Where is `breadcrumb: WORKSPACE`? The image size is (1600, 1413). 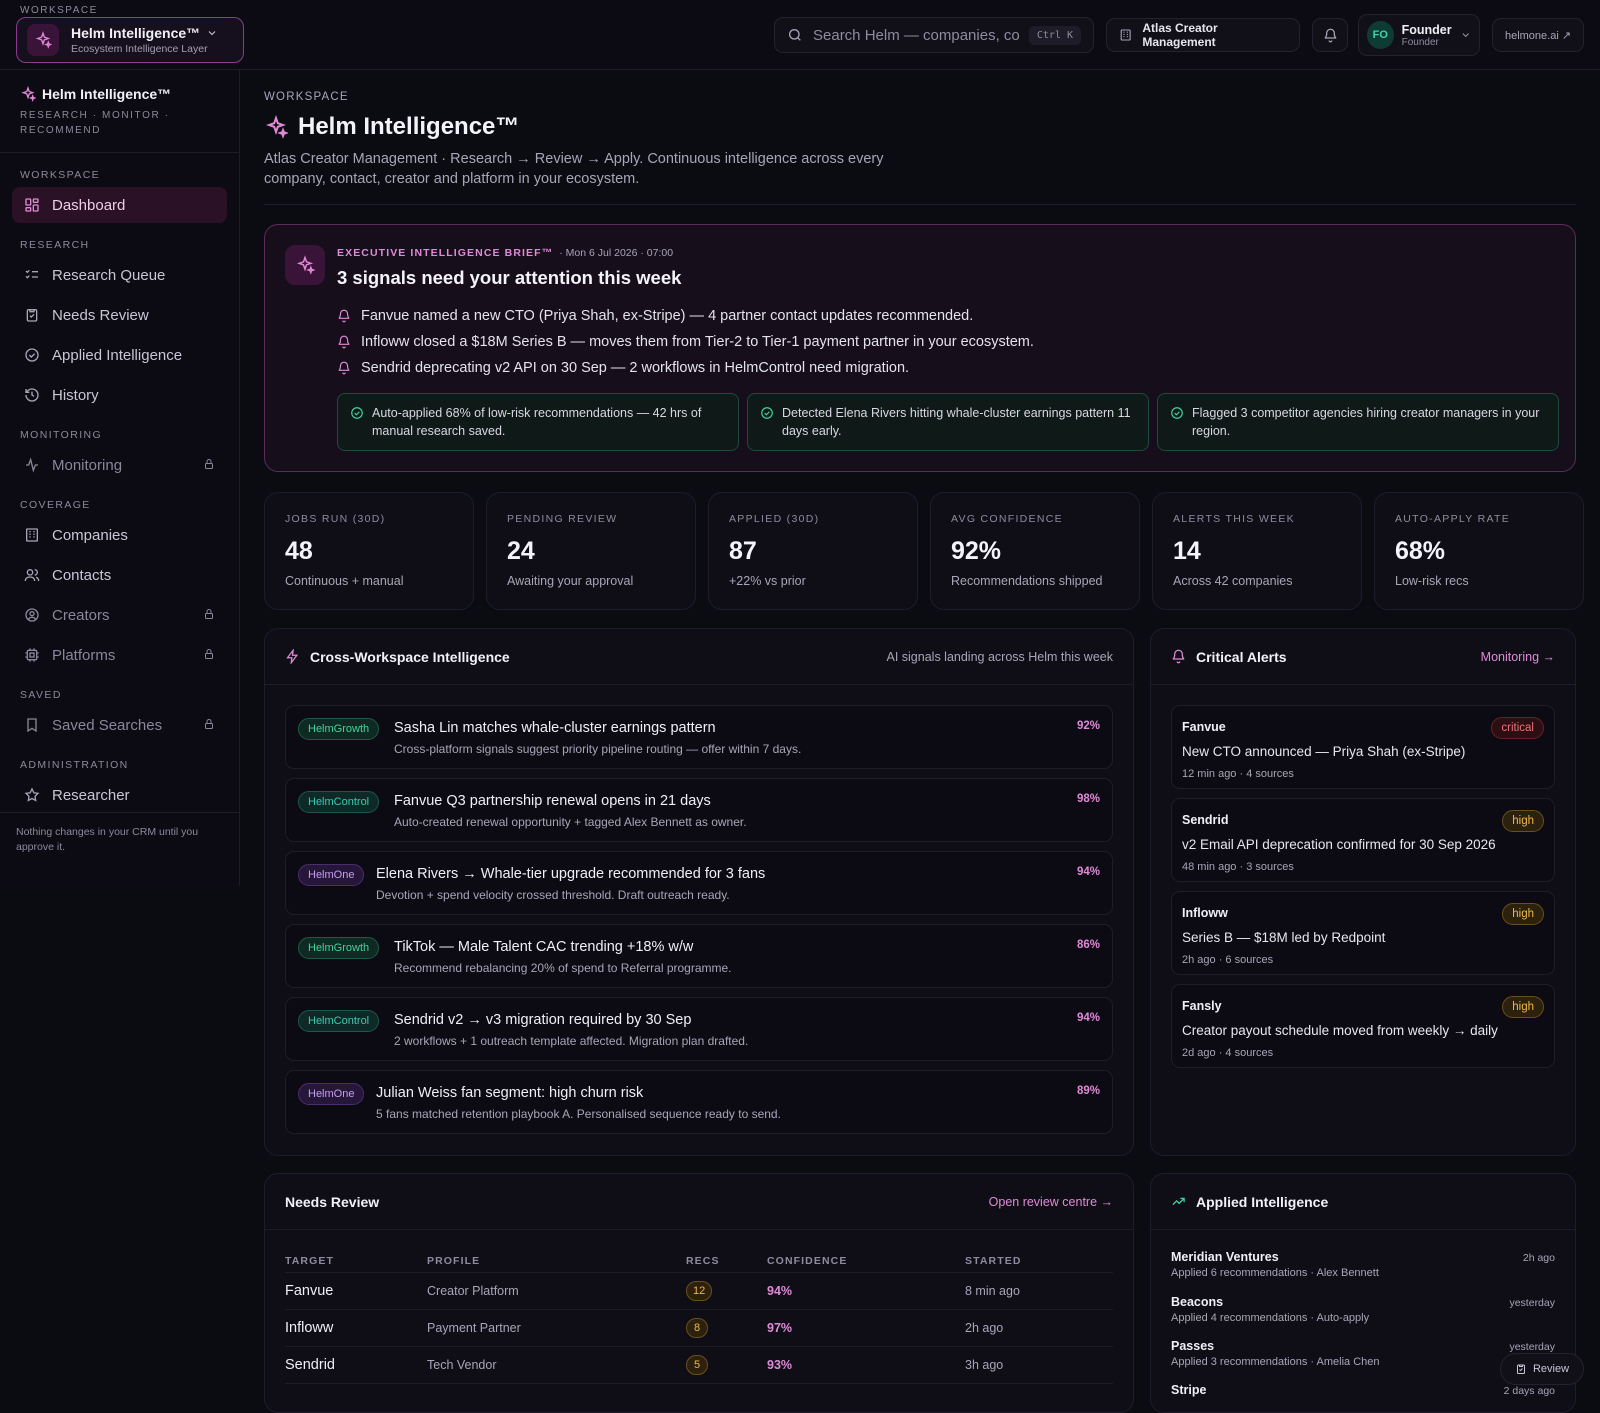
breadcrumb: WORKSPACE is located at coordinates (306, 97).